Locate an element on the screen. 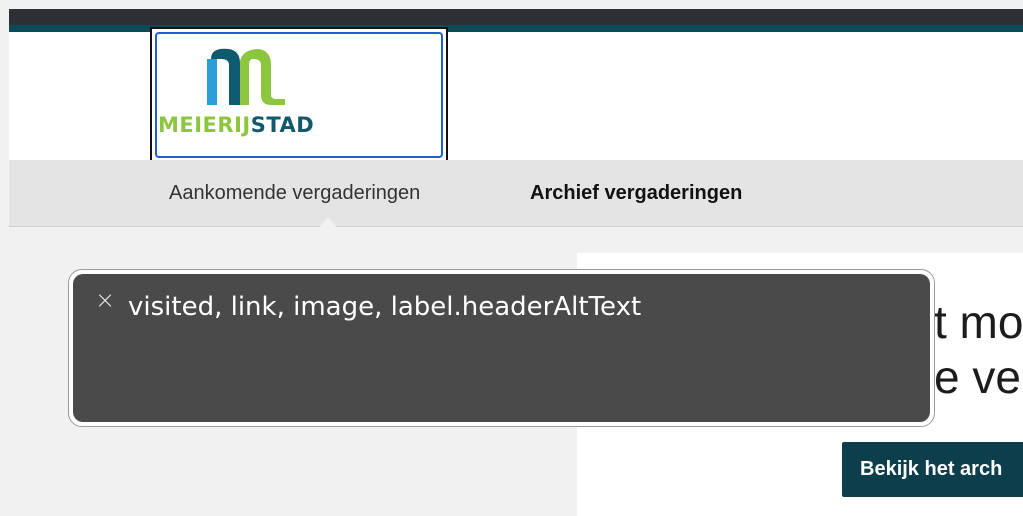  nav-archive-meetings: Archief vergaderingen is located at coordinates (636, 193).